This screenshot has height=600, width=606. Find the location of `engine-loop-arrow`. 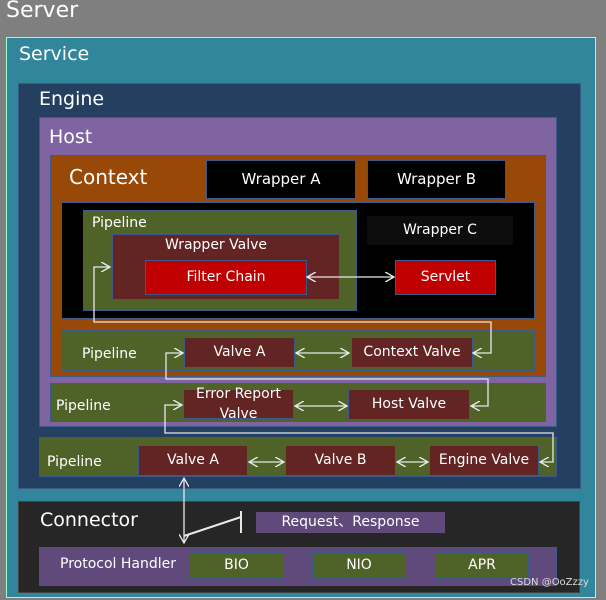

engine-loop-arrow is located at coordinates (359, 433).